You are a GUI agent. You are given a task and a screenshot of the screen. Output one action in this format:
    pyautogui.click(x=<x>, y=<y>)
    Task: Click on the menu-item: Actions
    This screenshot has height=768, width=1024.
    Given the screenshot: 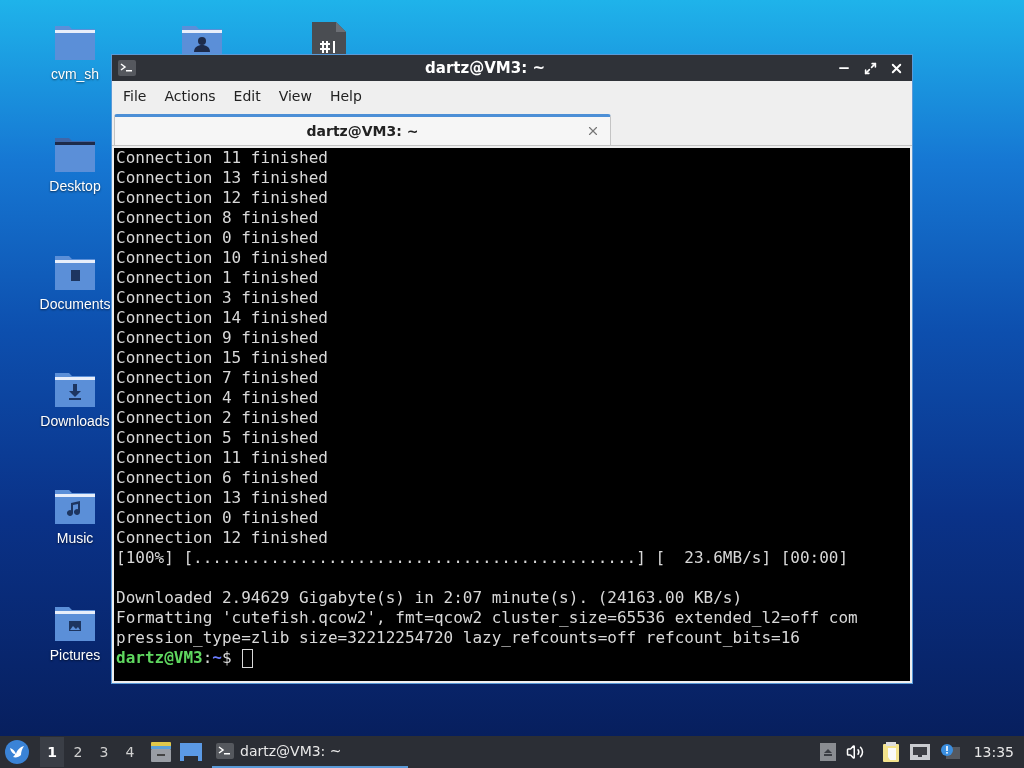 What is the action you would take?
    pyautogui.click(x=190, y=96)
    